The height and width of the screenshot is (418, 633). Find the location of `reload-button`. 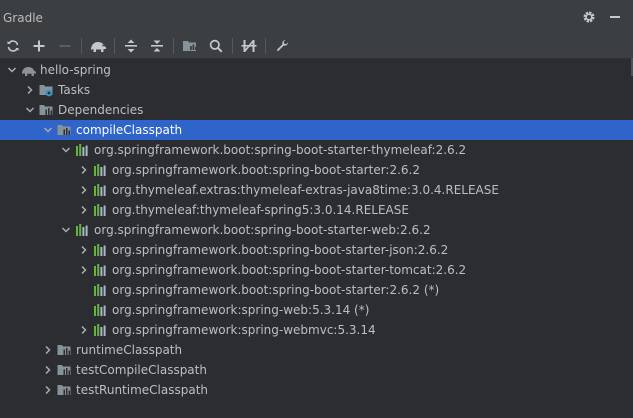

reload-button is located at coordinates (13, 46).